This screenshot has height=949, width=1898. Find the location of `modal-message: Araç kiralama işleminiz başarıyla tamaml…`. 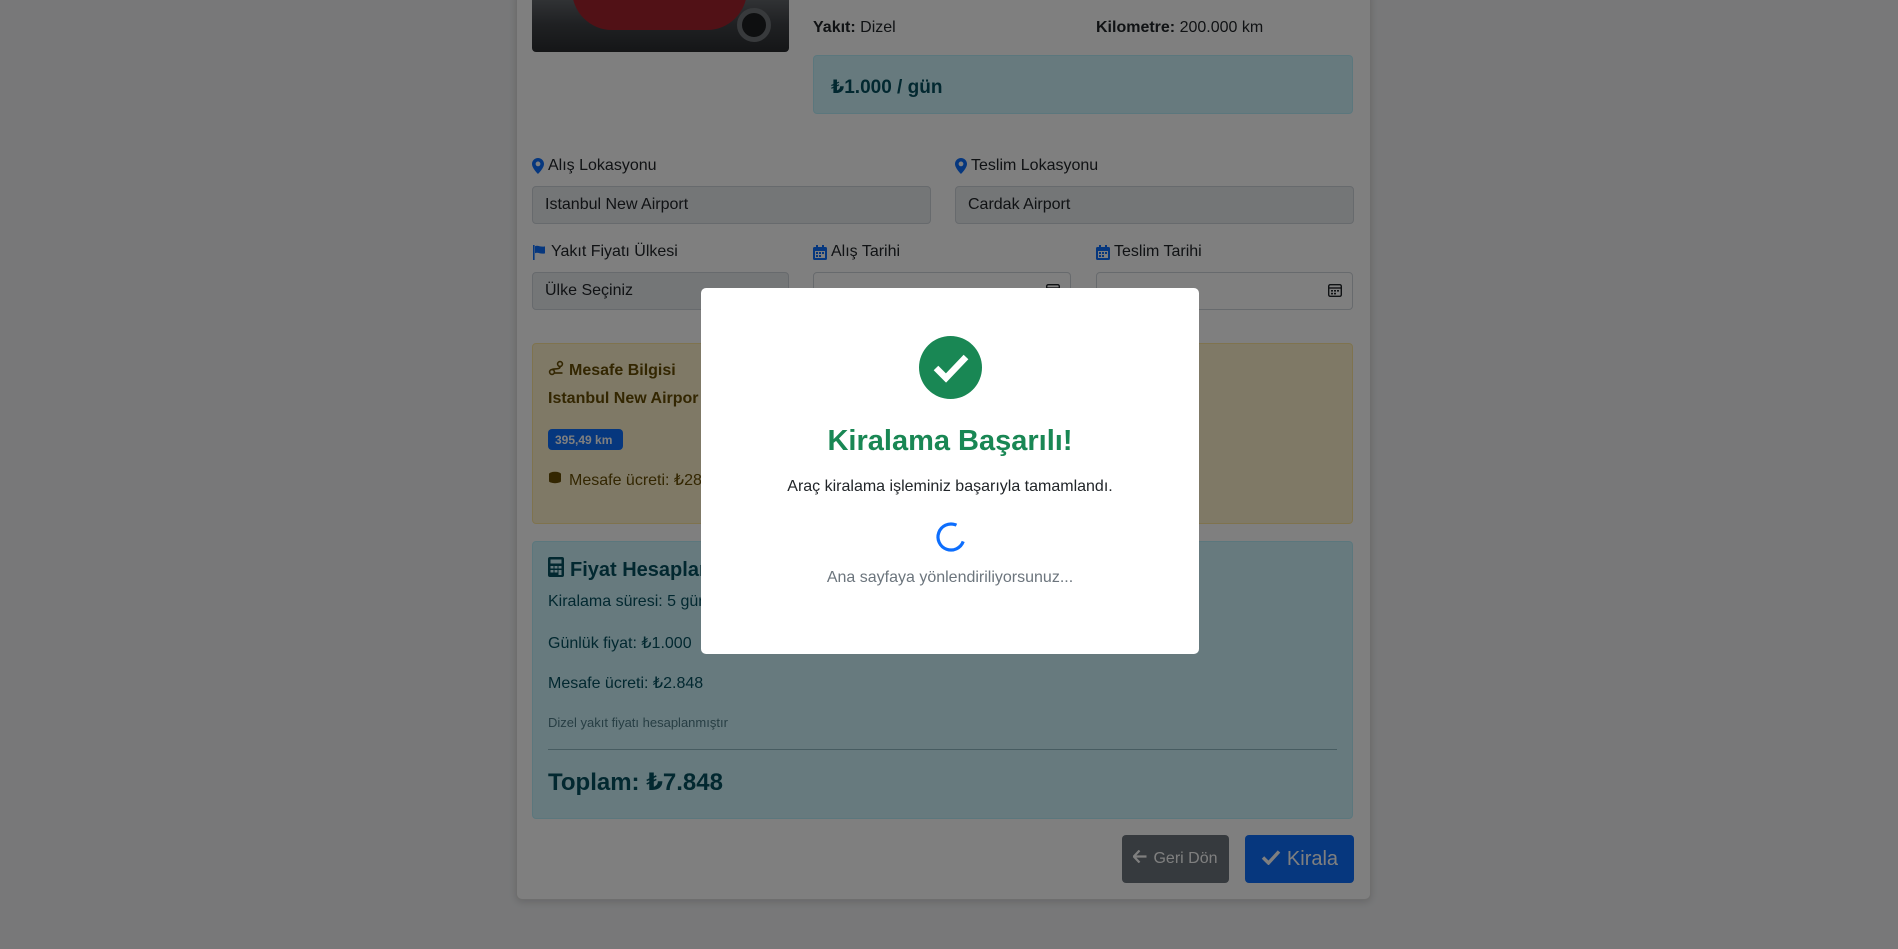

modal-message: Araç kiralama işleminiz başarıyla tamaml… is located at coordinates (950, 486).